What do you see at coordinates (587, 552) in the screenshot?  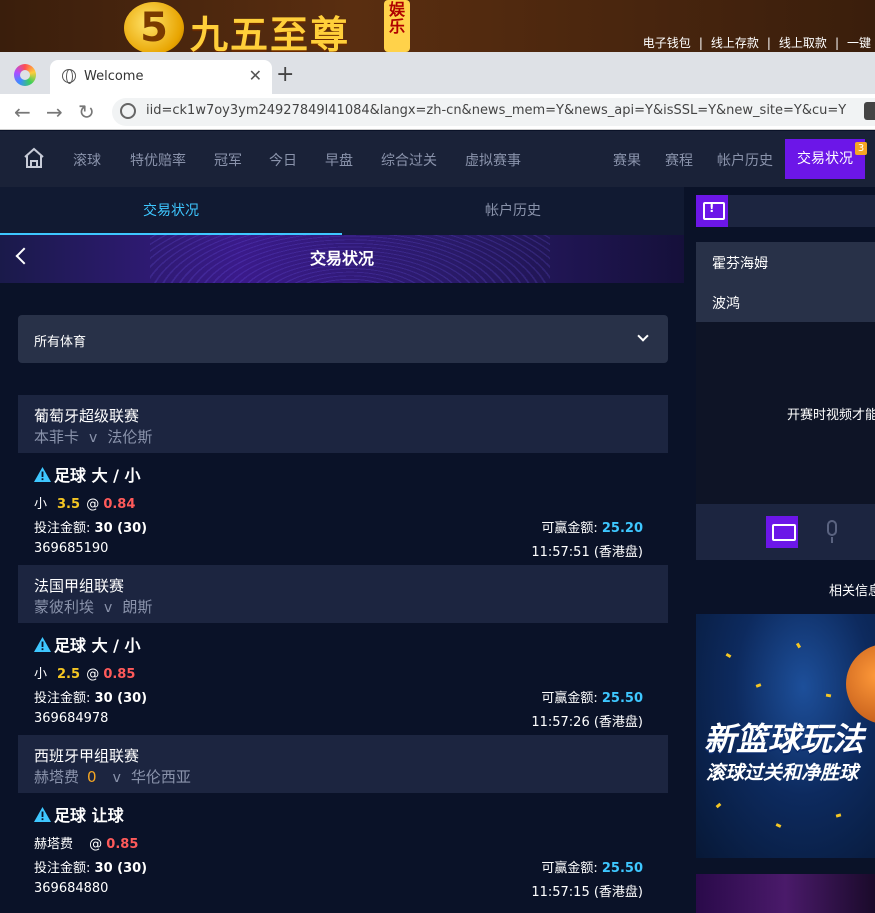 I see `bet-time: 11:57:51 (香港盘)` at bounding box center [587, 552].